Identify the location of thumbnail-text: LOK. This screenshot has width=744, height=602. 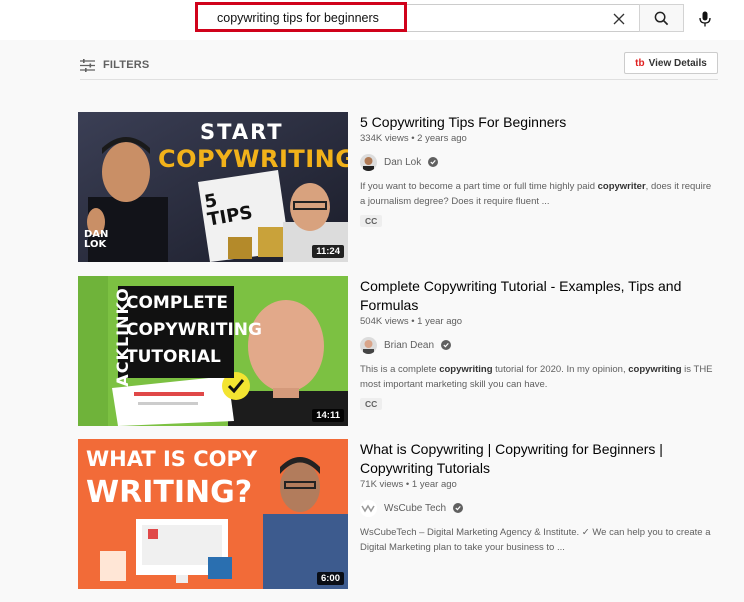
(95, 244).